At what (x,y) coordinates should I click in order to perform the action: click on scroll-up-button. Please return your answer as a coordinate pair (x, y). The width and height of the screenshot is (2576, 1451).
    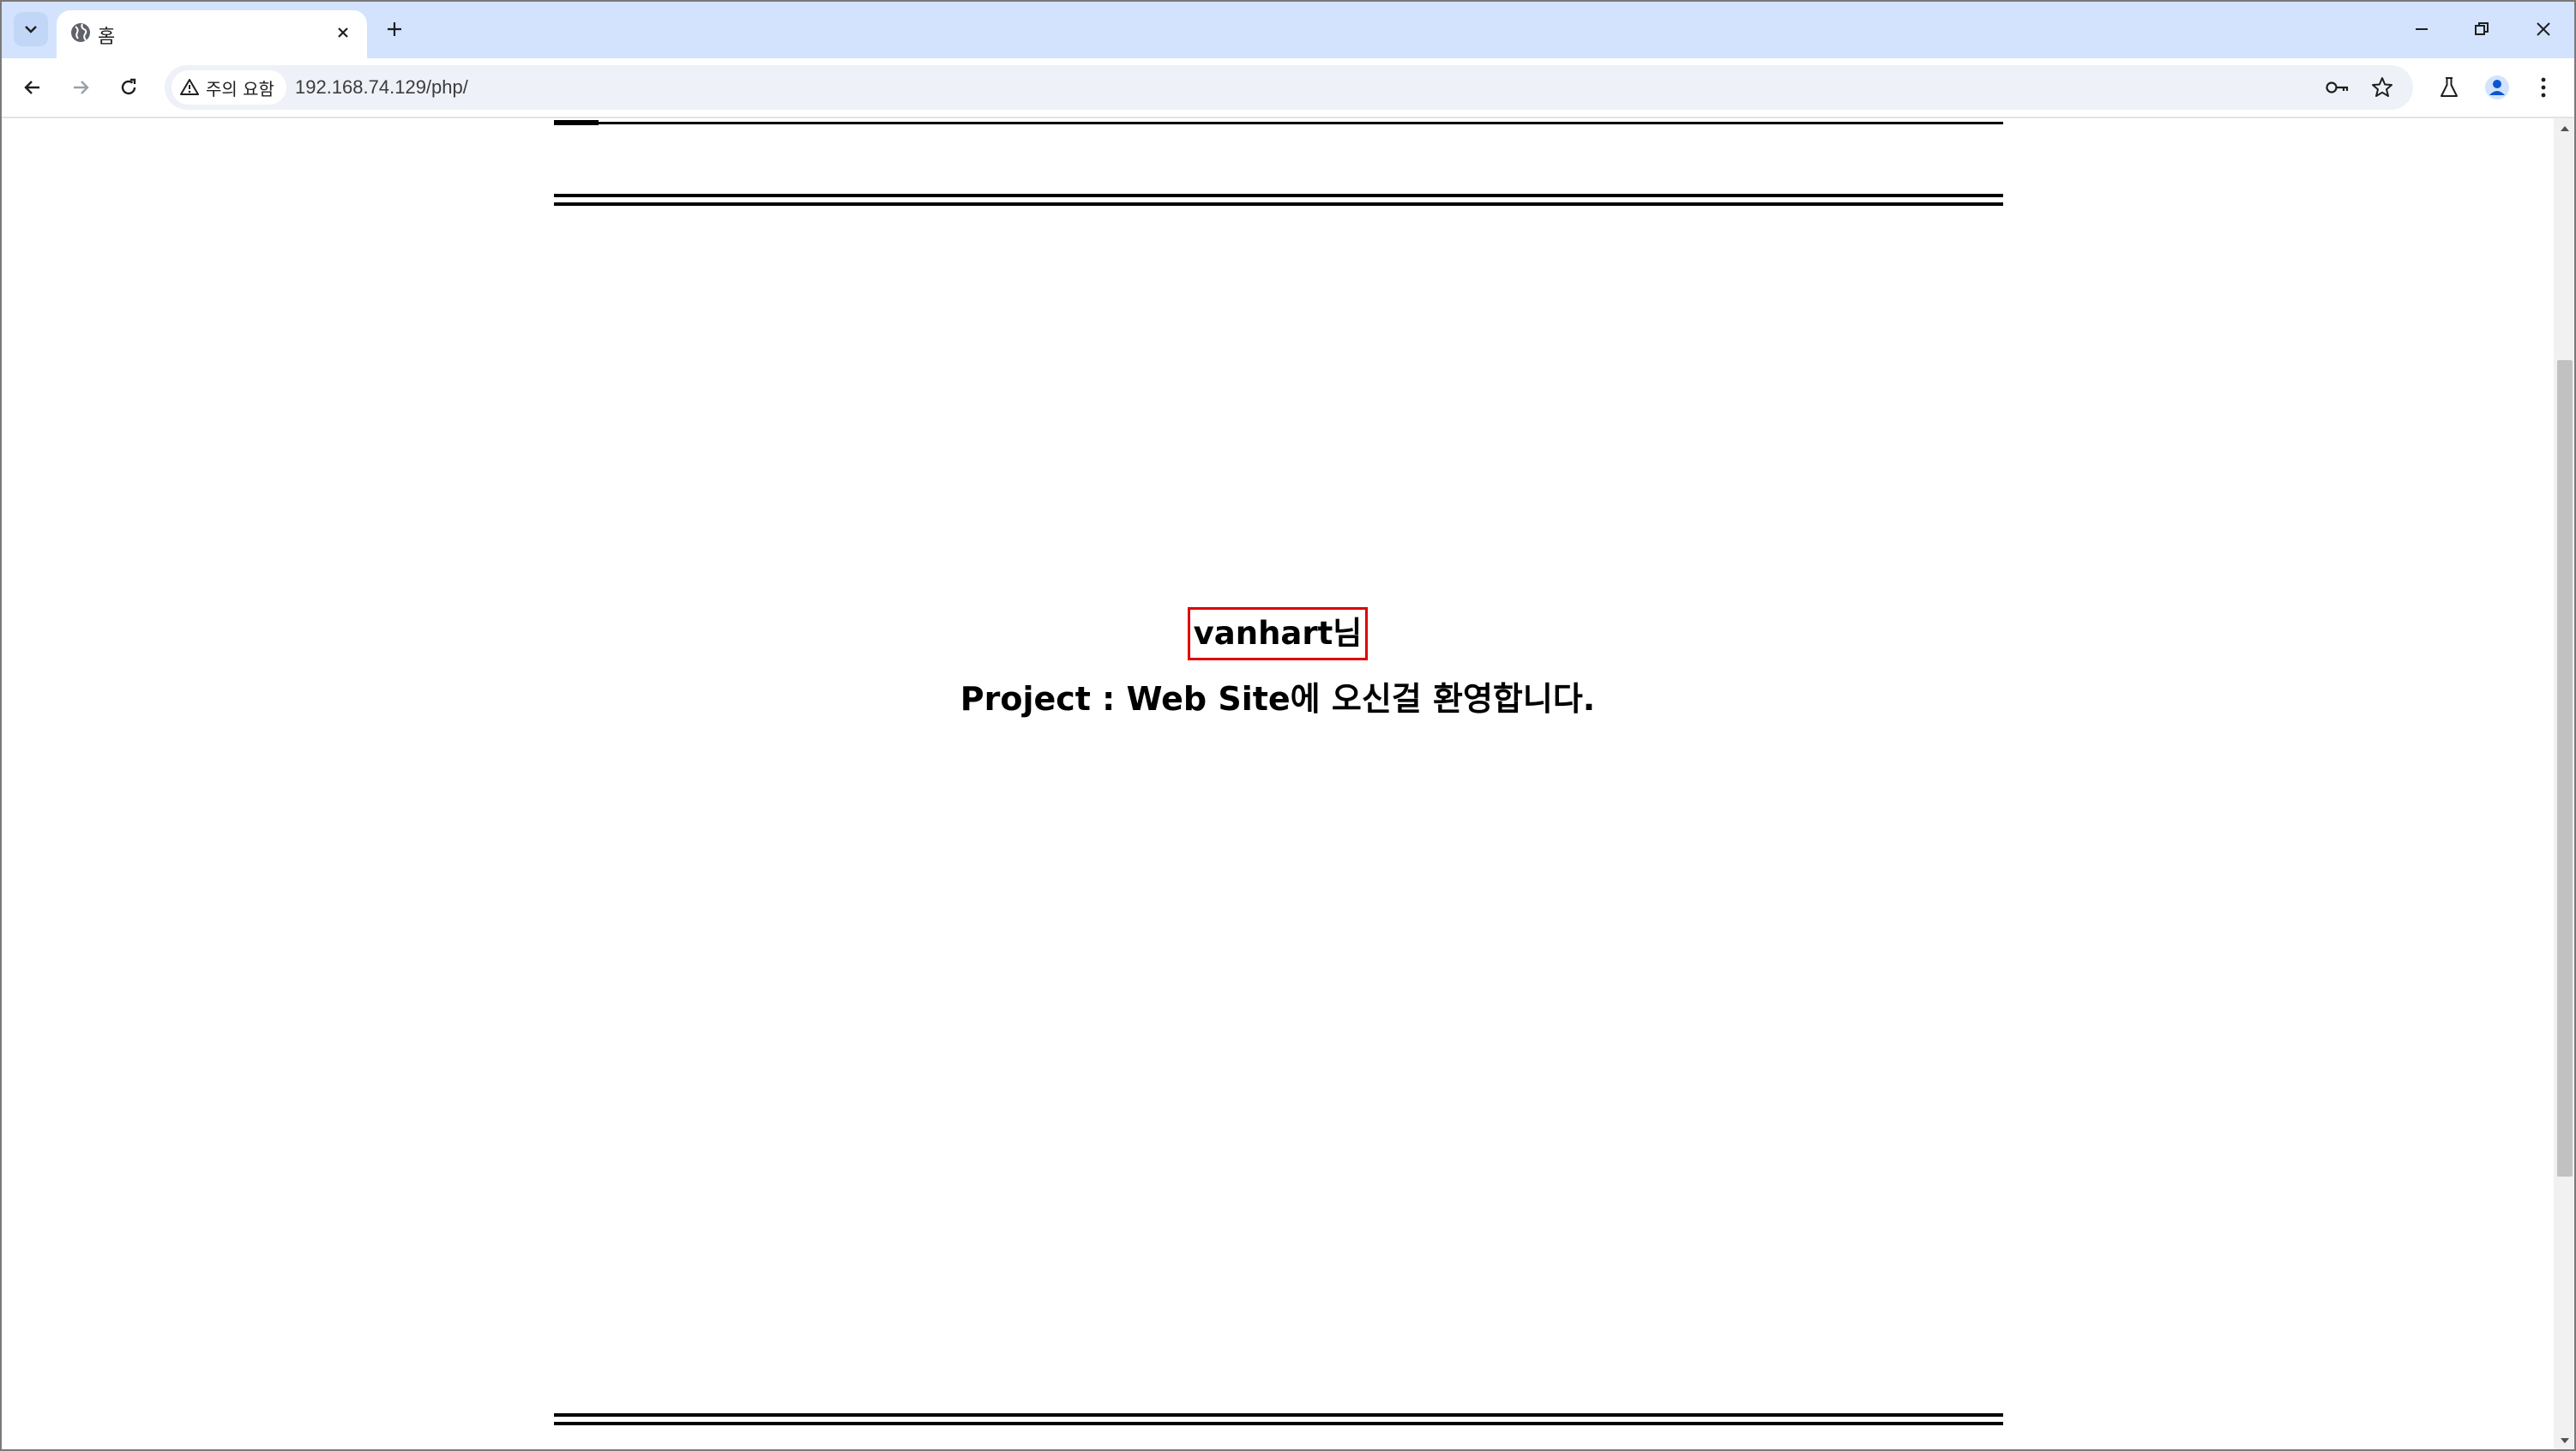
    Looking at the image, I should click on (2564, 128).